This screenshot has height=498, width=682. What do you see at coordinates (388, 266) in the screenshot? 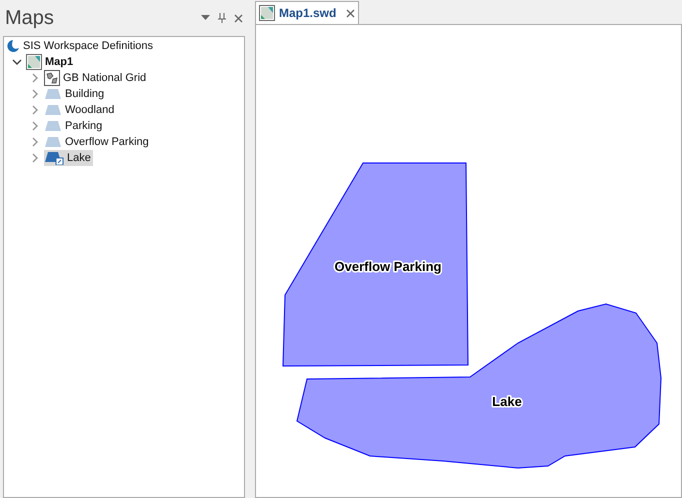
I see `feature-label: Overflow Parking` at bounding box center [388, 266].